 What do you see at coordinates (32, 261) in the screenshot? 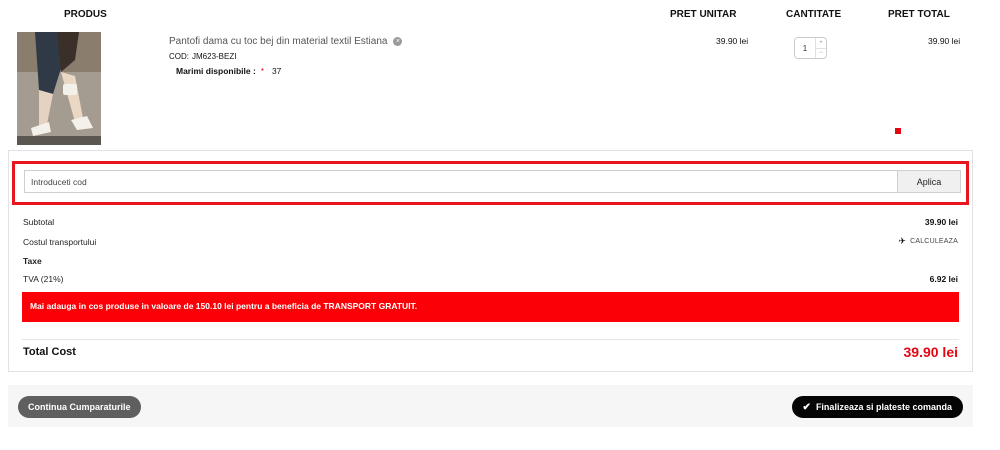
I see `taxes-label: Taxe` at bounding box center [32, 261].